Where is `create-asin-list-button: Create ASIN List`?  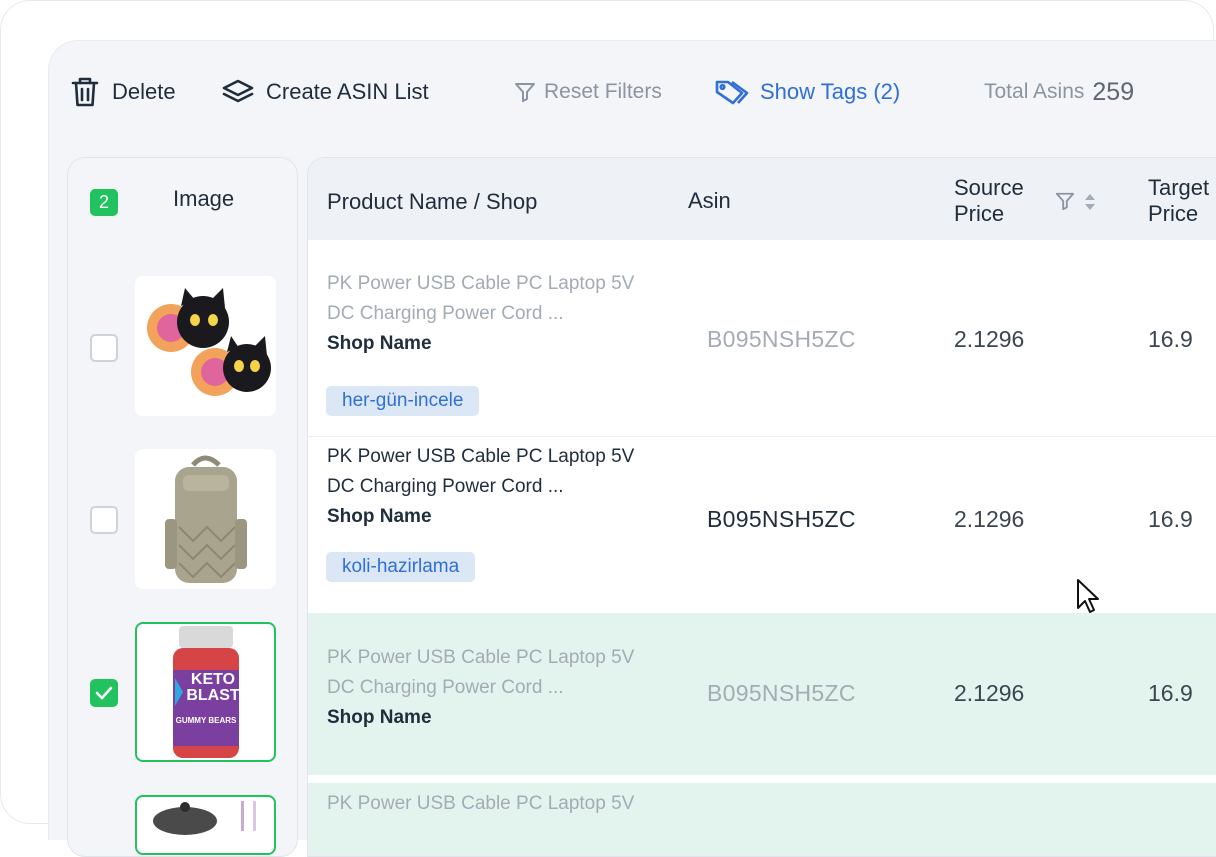 create-asin-list-button: Create ASIN List is located at coordinates (325, 92).